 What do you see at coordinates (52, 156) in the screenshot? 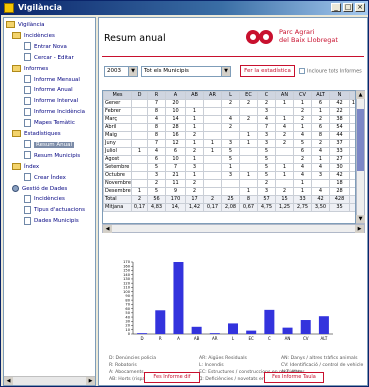
I see `tree-item: Resum Municipis` at bounding box center [52, 156].